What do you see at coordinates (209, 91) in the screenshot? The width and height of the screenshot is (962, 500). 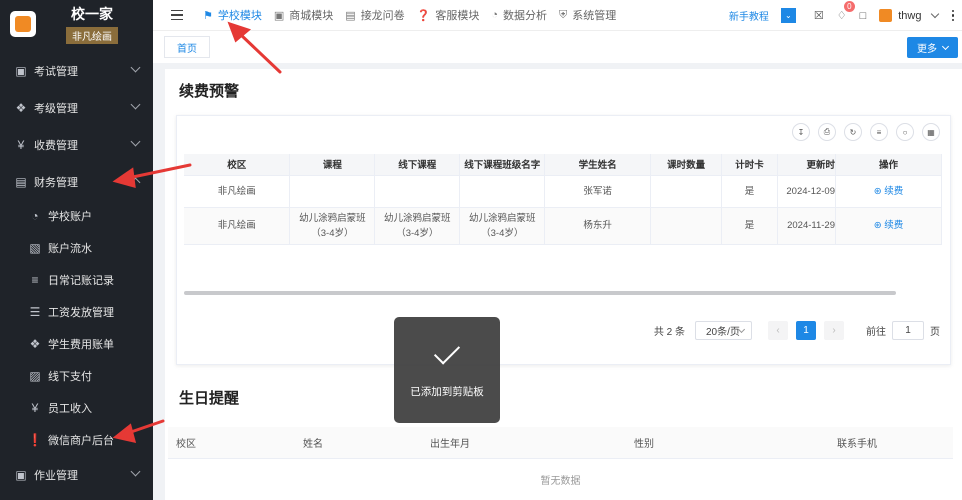 I see `renewal-title: 续费预警` at bounding box center [209, 91].